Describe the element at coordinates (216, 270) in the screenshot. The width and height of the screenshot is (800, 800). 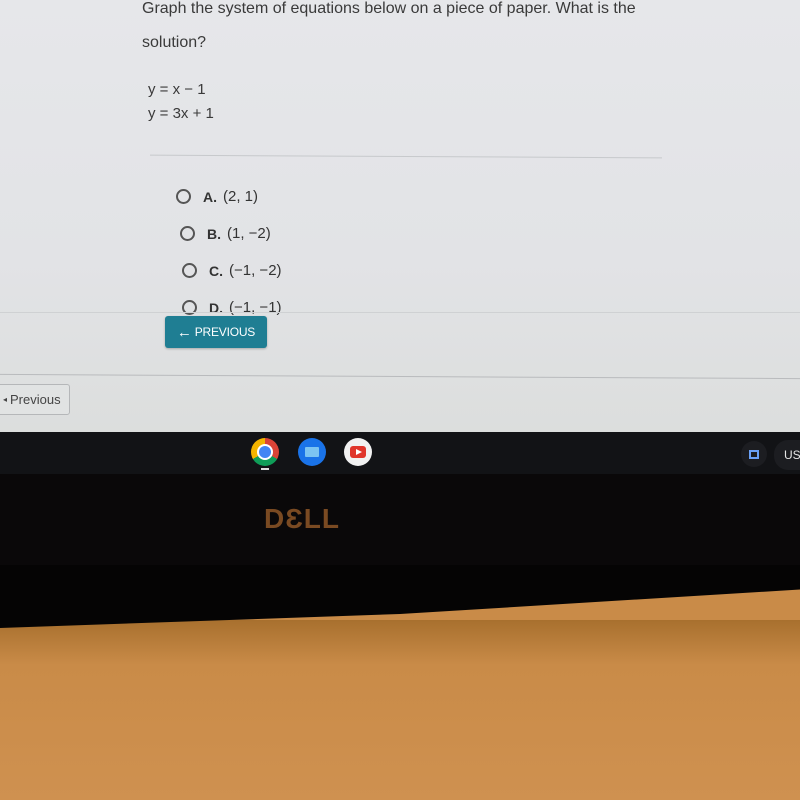
I see `choice-letter: C.` at that location.